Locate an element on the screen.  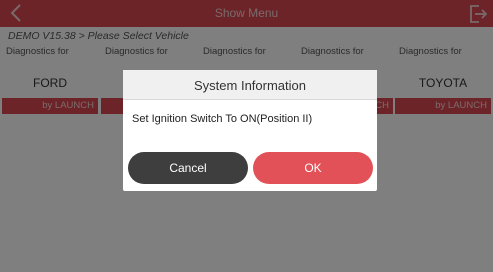
dialog-title-bar: System Information is located at coordinates (250, 85).